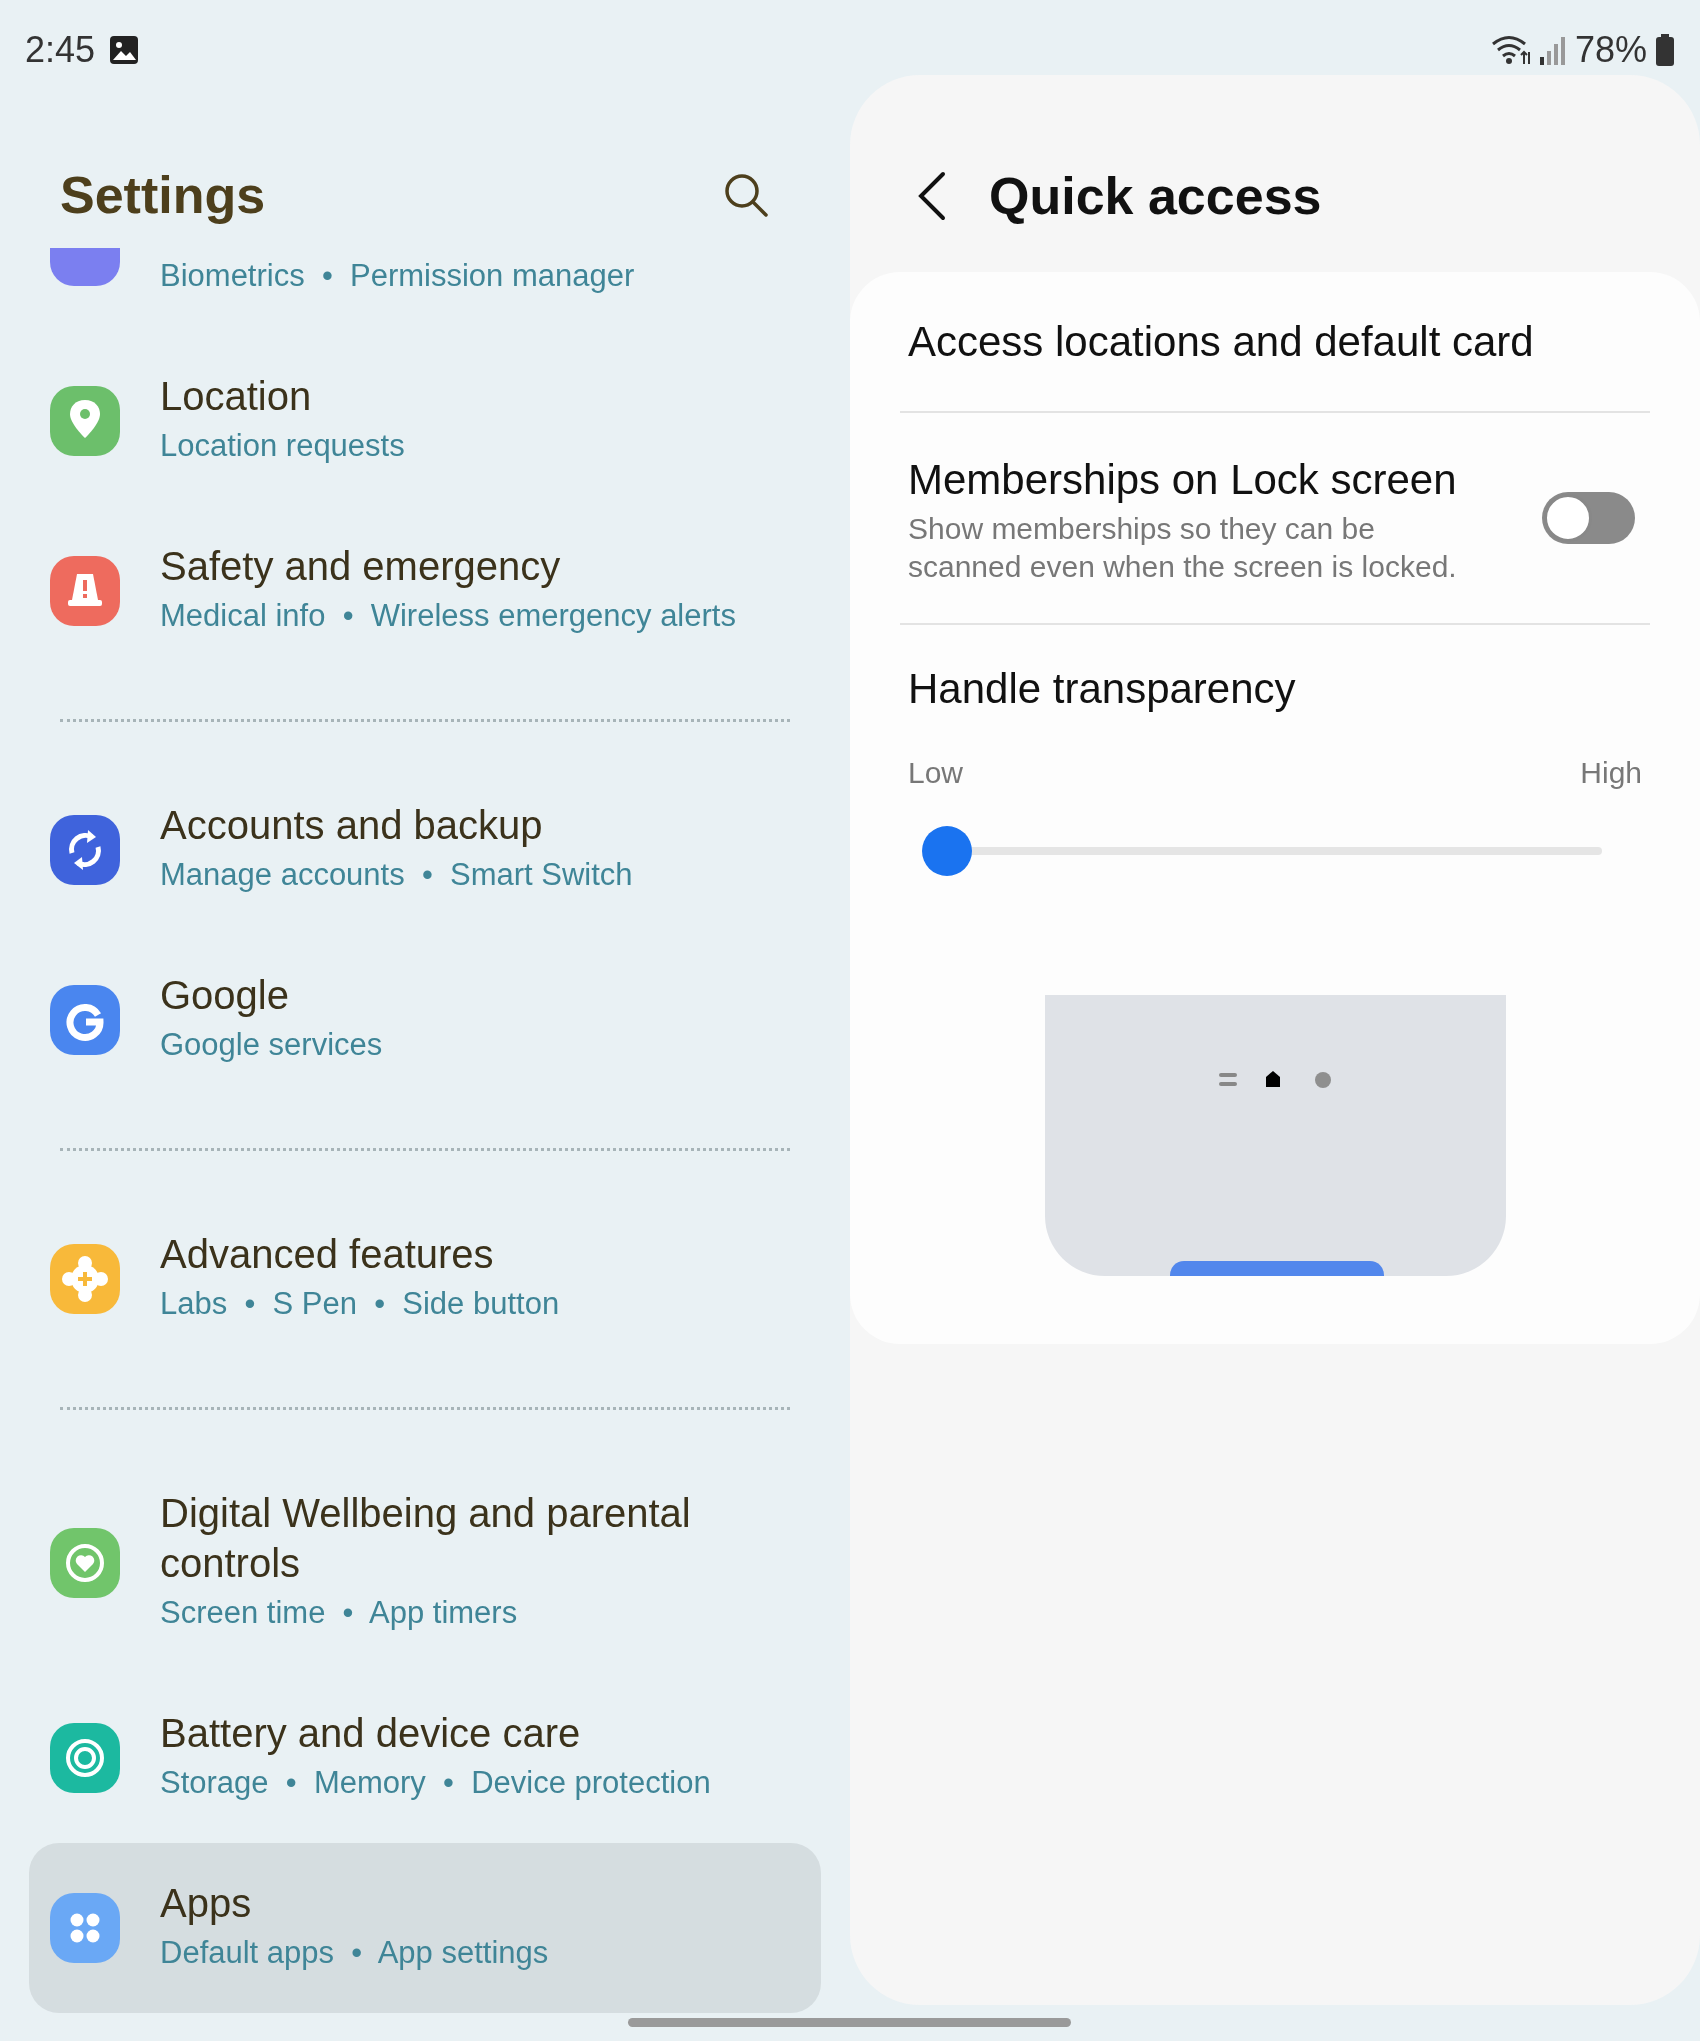 This screenshot has height=2041, width=1700. What do you see at coordinates (1588, 518) in the screenshot?
I see `toggle-switch` at bounding box center [1588, 518].